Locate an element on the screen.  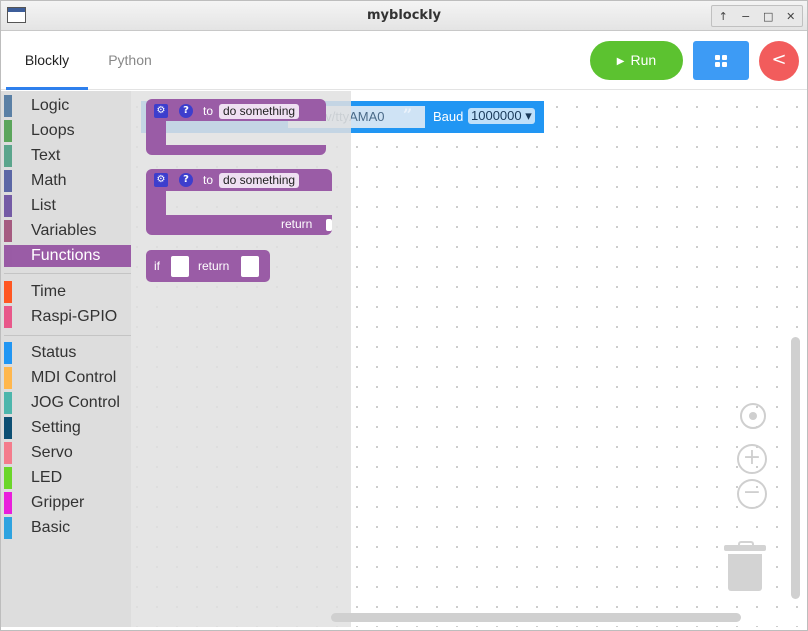
category-logic: Logic is located at coordinates (67, 106).